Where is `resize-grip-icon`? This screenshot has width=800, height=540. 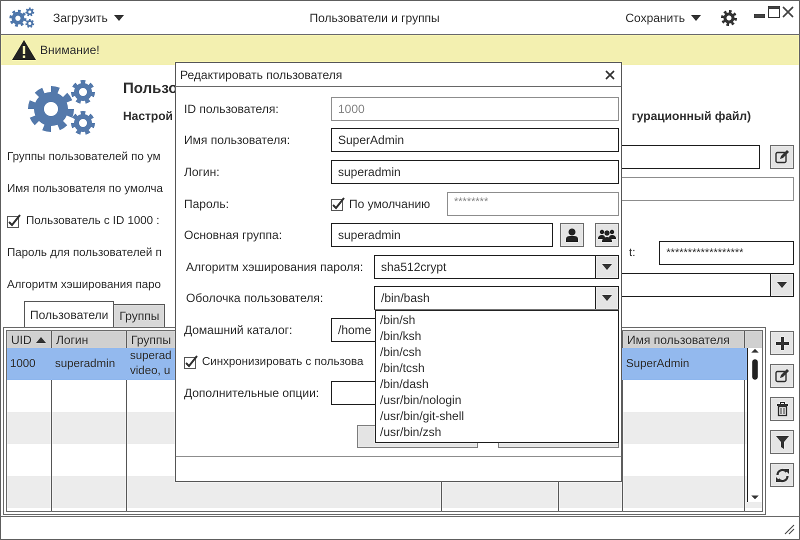 resize-grip-icon is located at coordinates (789, 529).